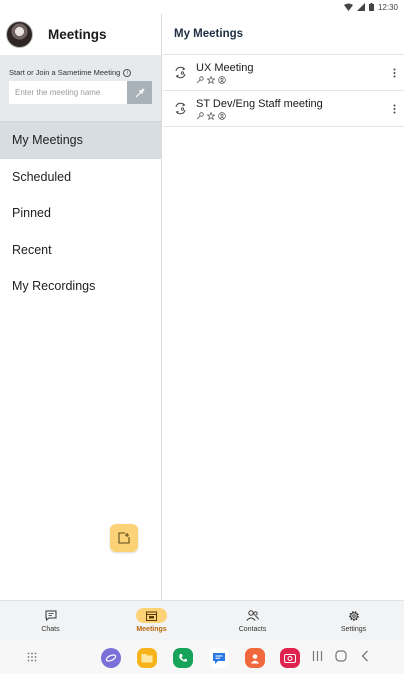  Describe the element at coordinates (151, 629) in the screenshot. I see `tab-label: Meetings` at that location.